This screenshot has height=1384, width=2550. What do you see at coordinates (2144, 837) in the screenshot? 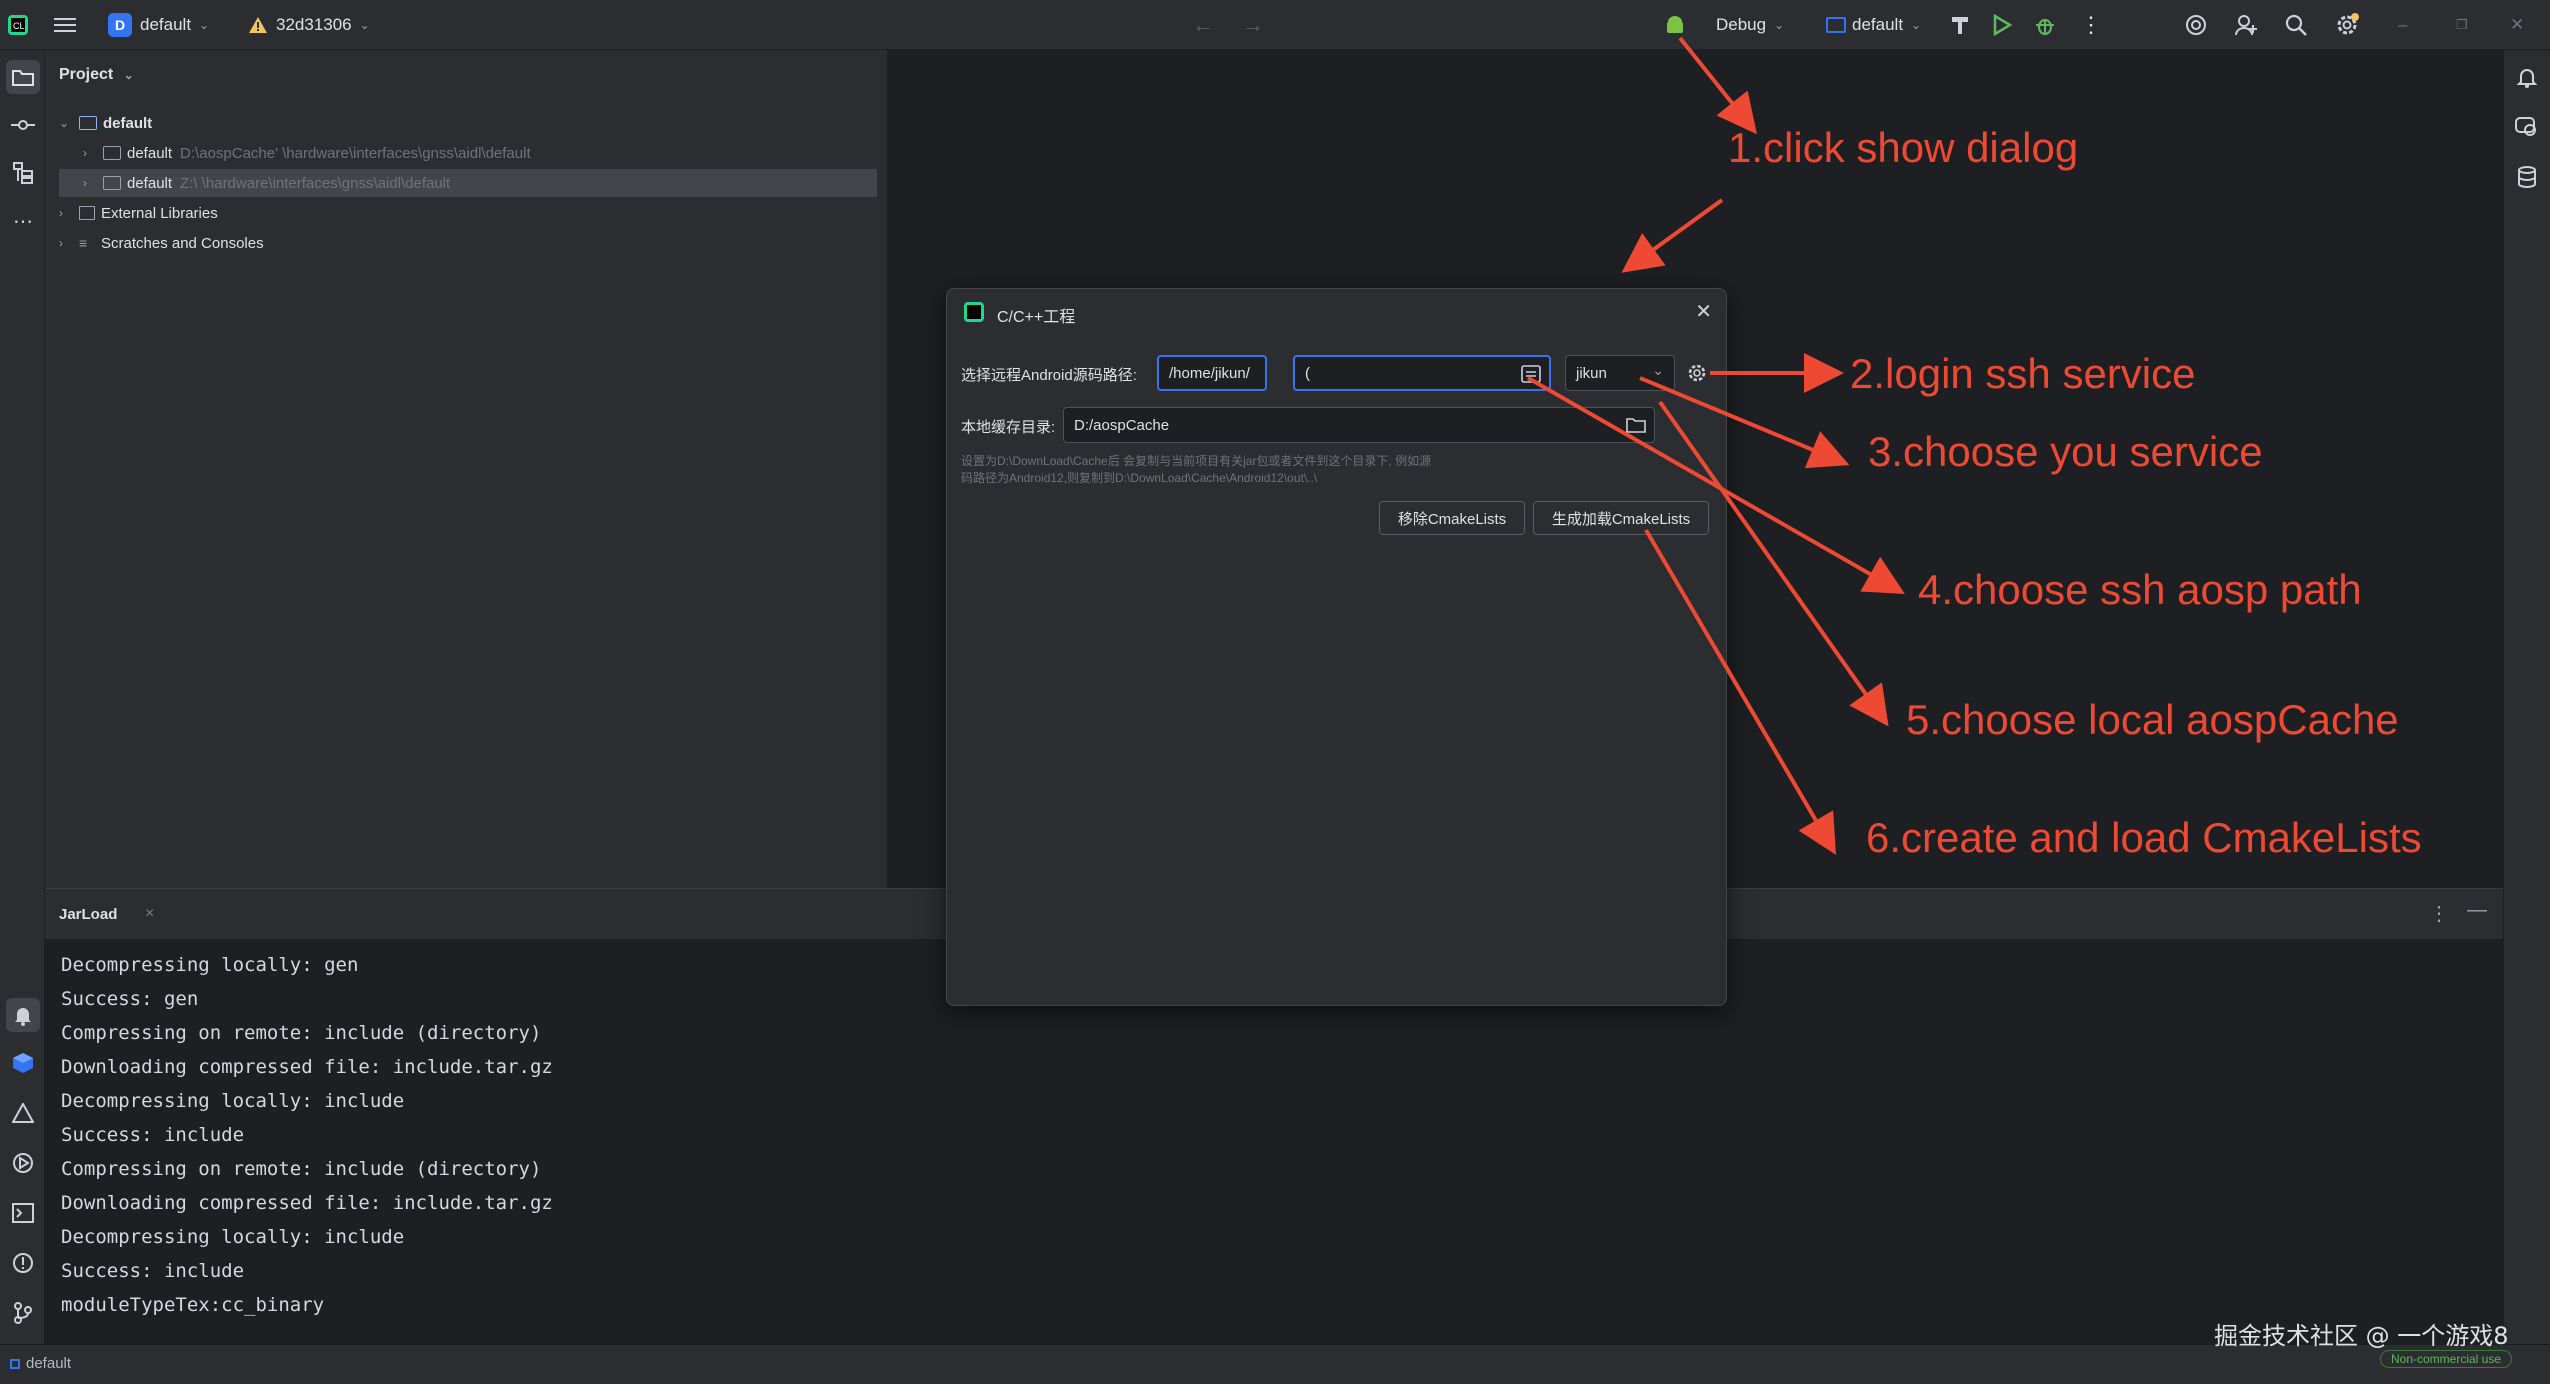
I see `annotation-6: 6.create and load CmakeLists` at bounding box center [2144, 837].